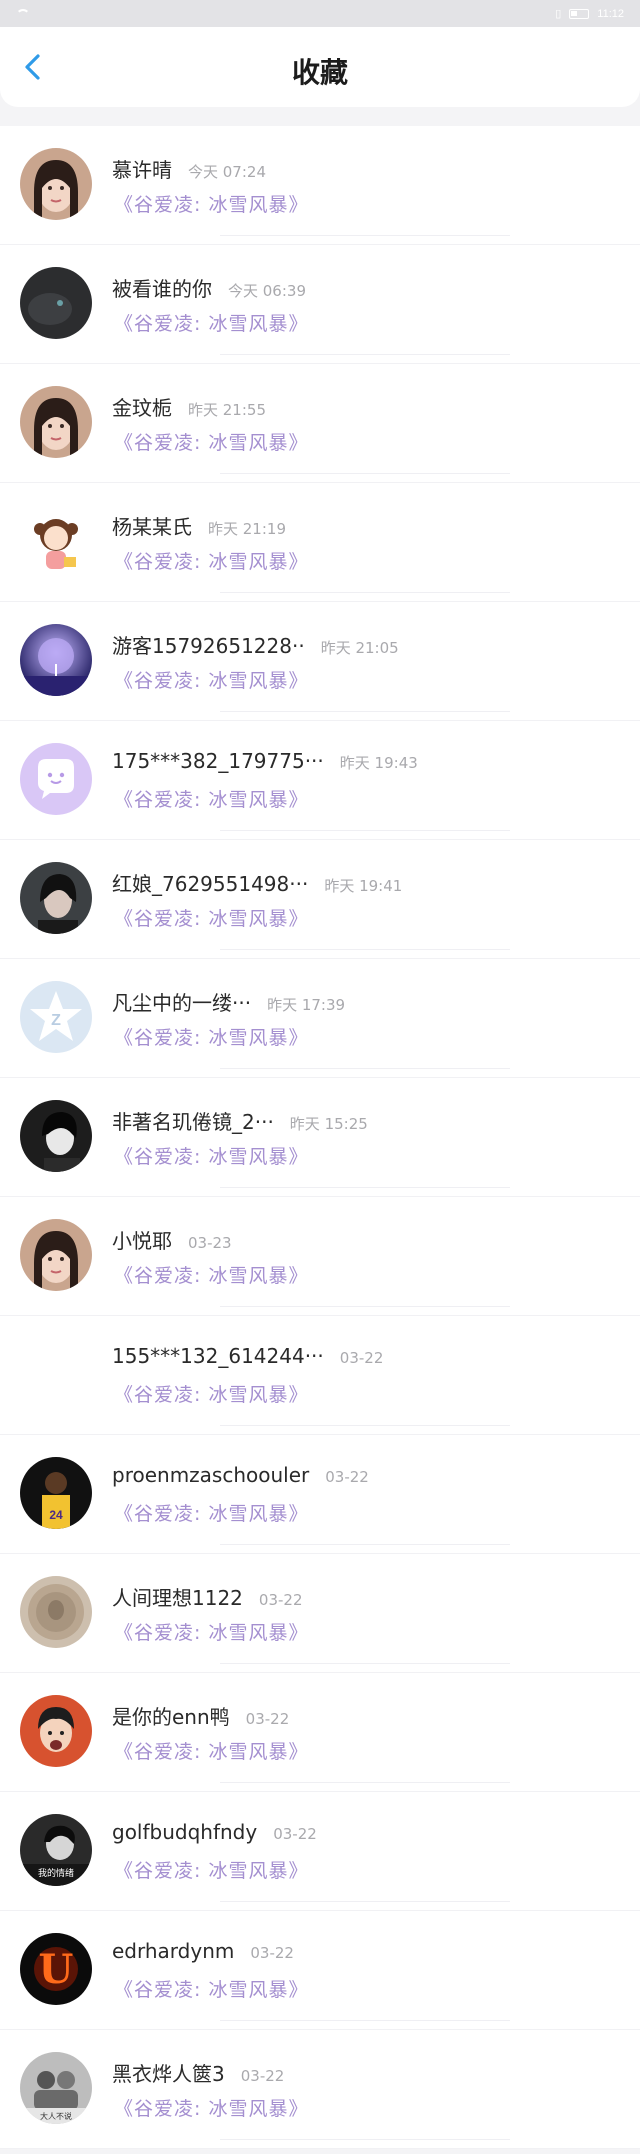 Image resolution: width=640 pixels, height=2154 pixels. What do you see at coordinates (56, 1515) in the screenshot?
I see `svg-text: 24` at bounding box center [56, 1515].